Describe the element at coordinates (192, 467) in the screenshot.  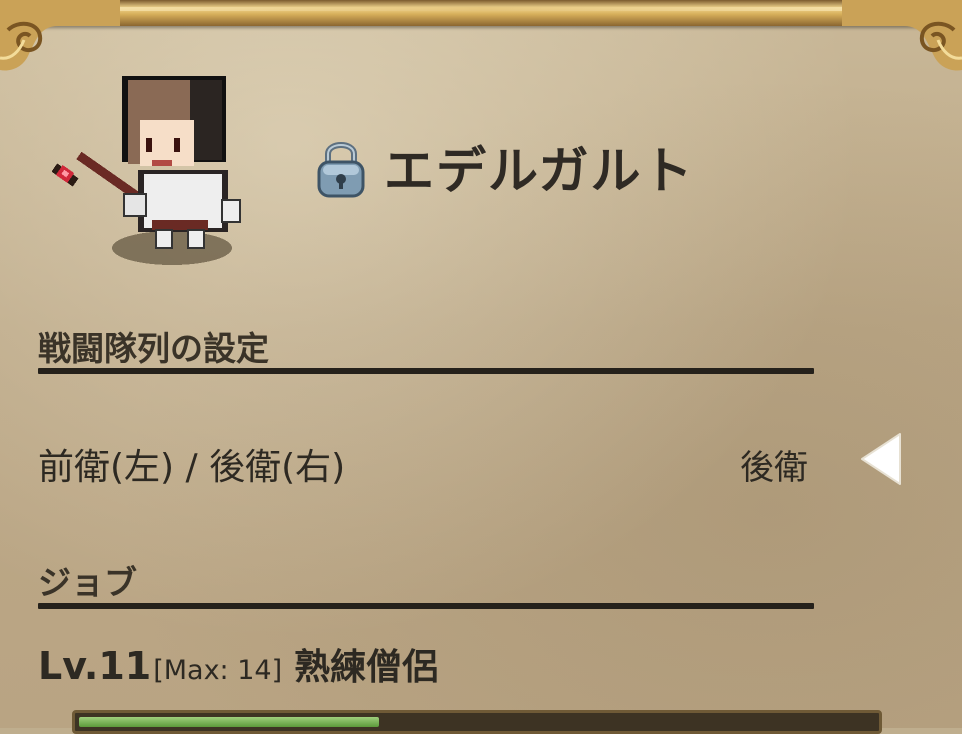
I see `formation-setting-label: 前衛(左) / 後衛(右)` at that location.